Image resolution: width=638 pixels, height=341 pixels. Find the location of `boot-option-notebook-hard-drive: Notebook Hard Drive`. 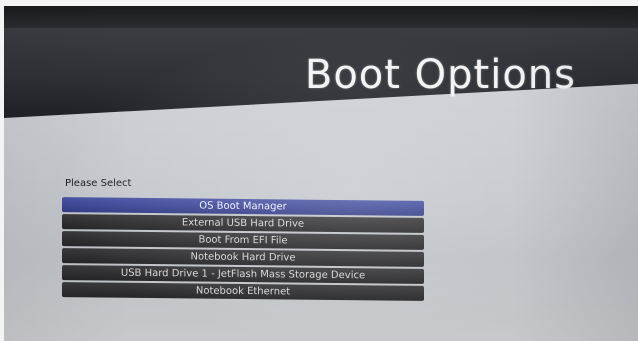

boot-option-notebook-hard-drive: Notebook Hard Drive is located at coordinates (243, 257).